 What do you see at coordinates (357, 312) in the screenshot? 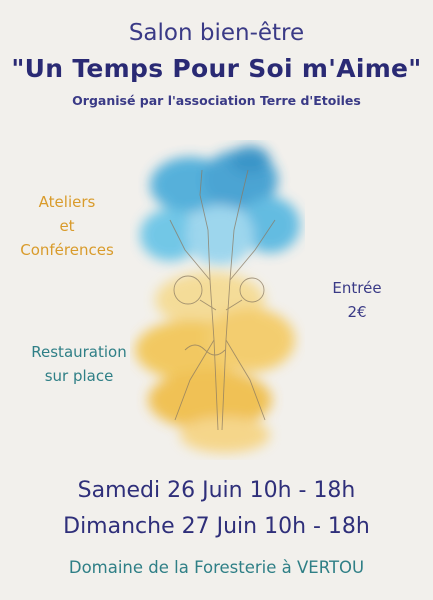
I see `entry-price: 2€` at bounding box center [357, 312].